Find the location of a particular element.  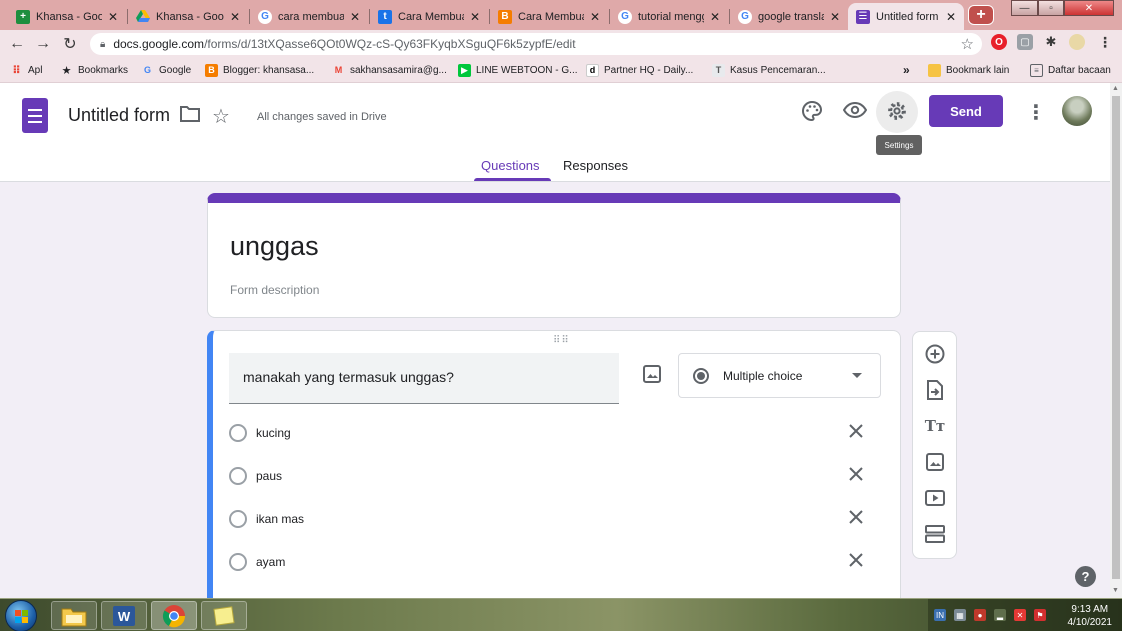

maximize-button: ▫ is located at coordinates (1051, 8).